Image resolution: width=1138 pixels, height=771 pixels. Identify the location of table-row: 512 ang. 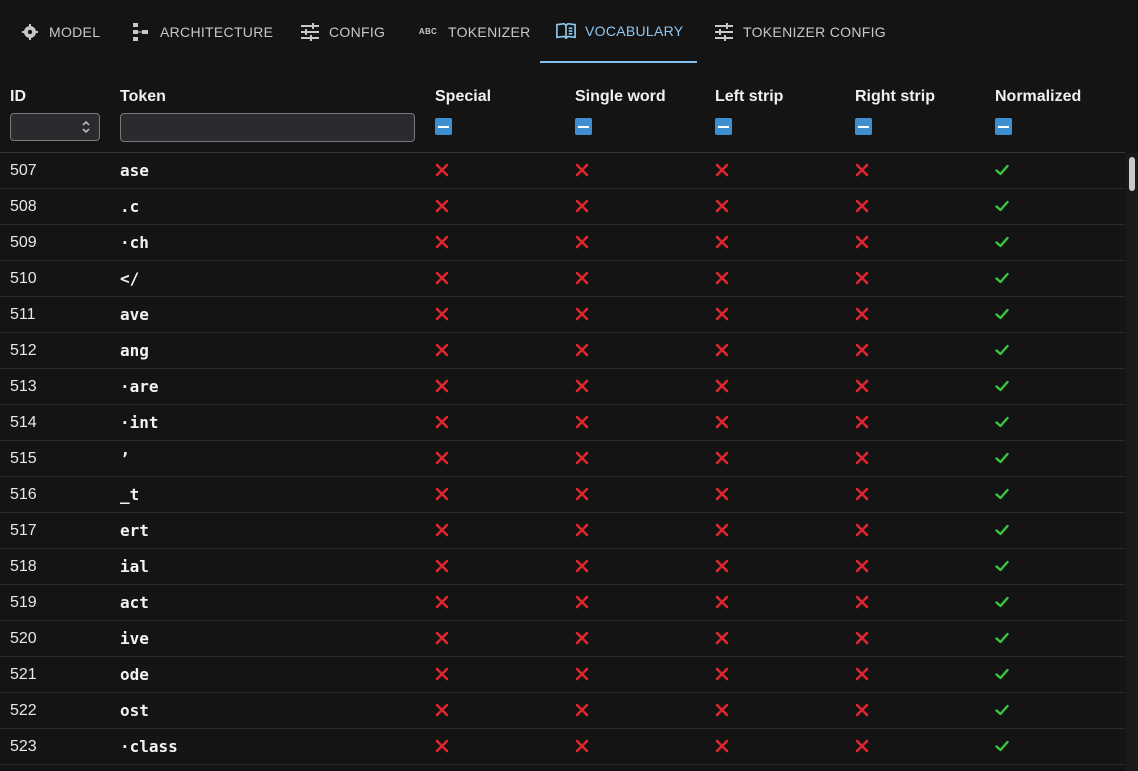
(562, 351).